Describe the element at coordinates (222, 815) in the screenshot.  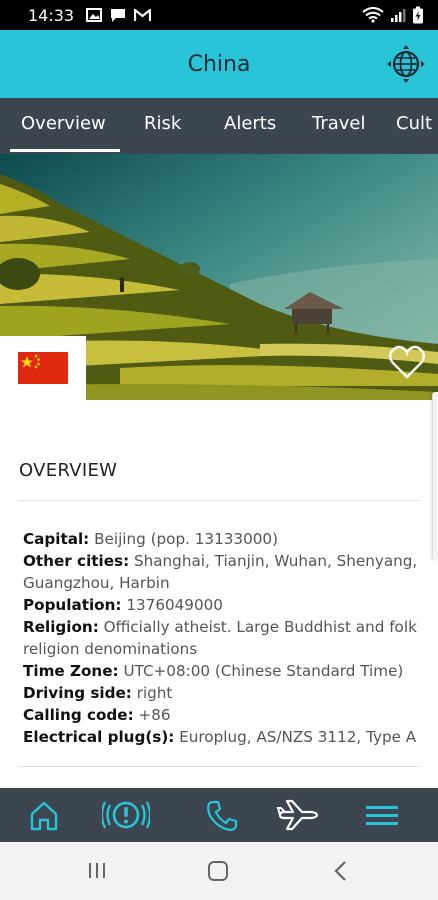
I see `phone-icon` at that location.